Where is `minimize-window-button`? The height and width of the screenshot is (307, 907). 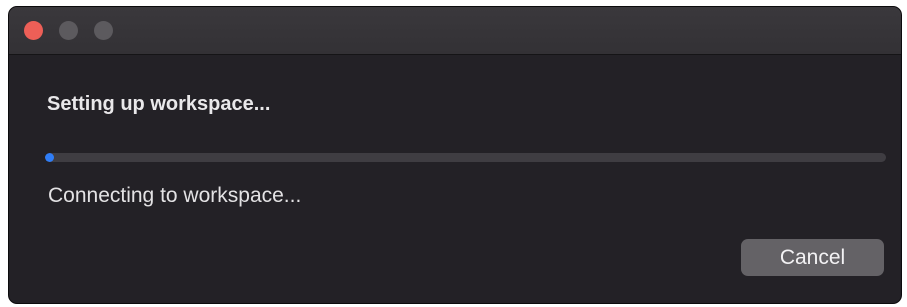 minimize-window-button is located at coordinates (68, 30).